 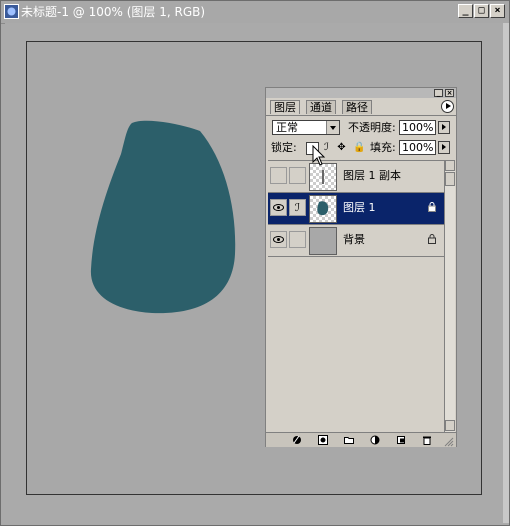 I want to click on scroll-up-button, so click(x=450, y=165).